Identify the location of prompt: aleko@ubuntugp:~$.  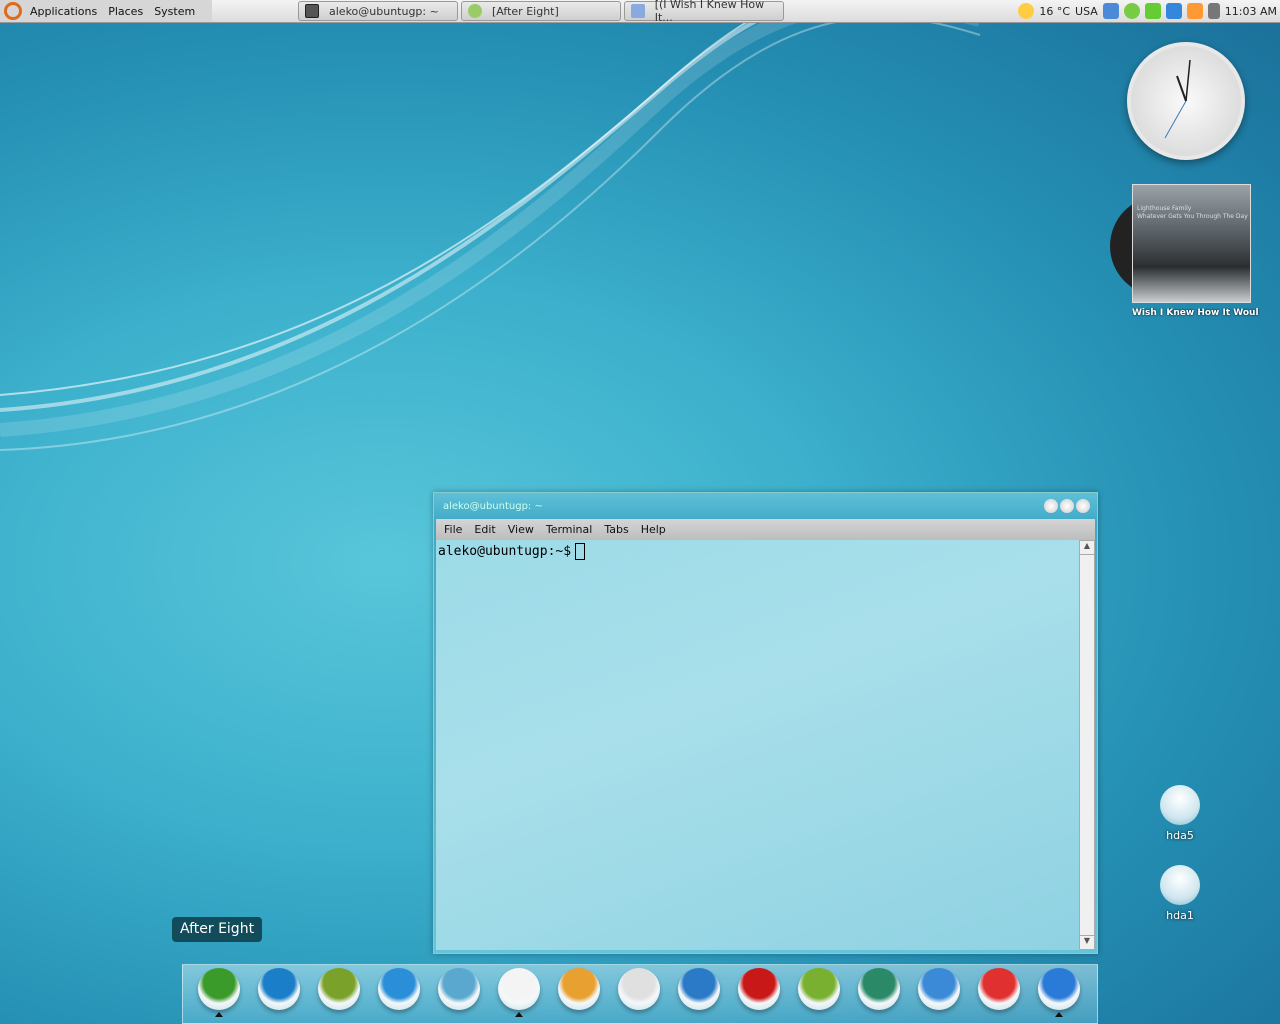
(505, 551).